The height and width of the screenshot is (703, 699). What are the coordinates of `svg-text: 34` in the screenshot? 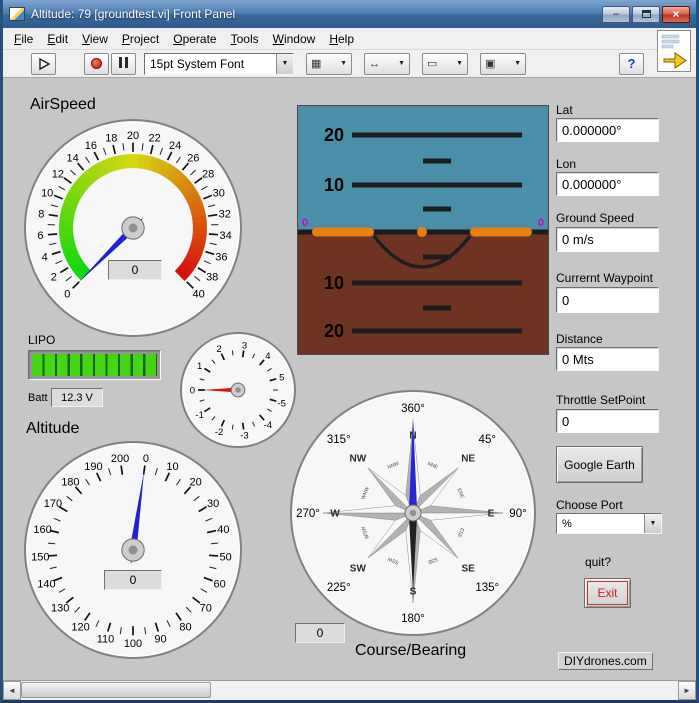 It's located at (225, 236).